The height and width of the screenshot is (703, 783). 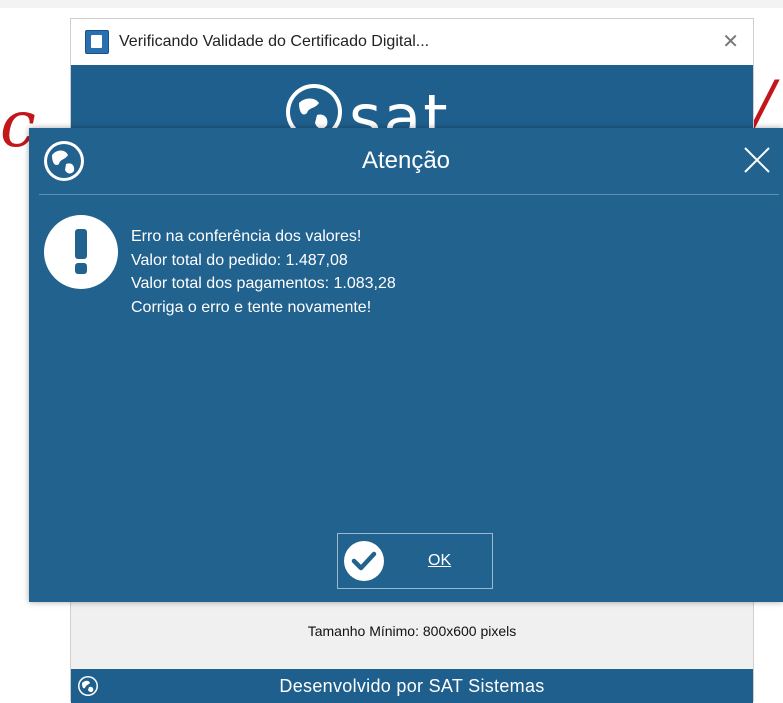 I want to click on message-line: Corriga o erro e tente novamente!, so click(x=251, y=307).